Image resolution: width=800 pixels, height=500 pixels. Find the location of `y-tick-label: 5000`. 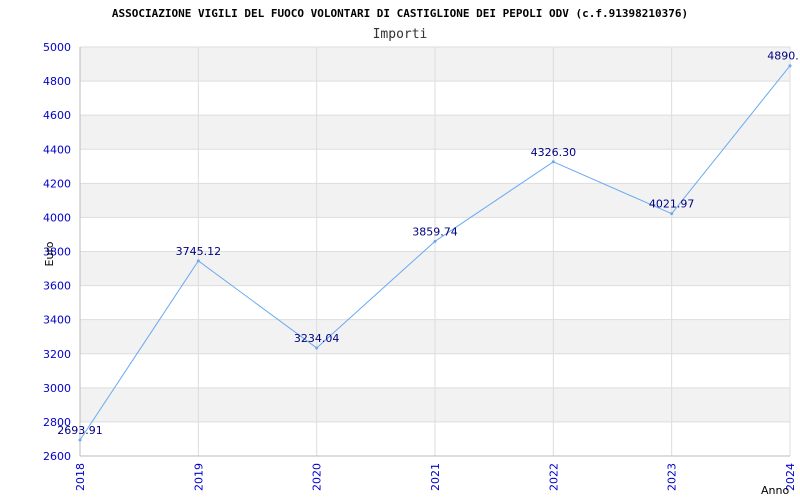

y-tick-label: 5000 is located at coordinates (57, 47).